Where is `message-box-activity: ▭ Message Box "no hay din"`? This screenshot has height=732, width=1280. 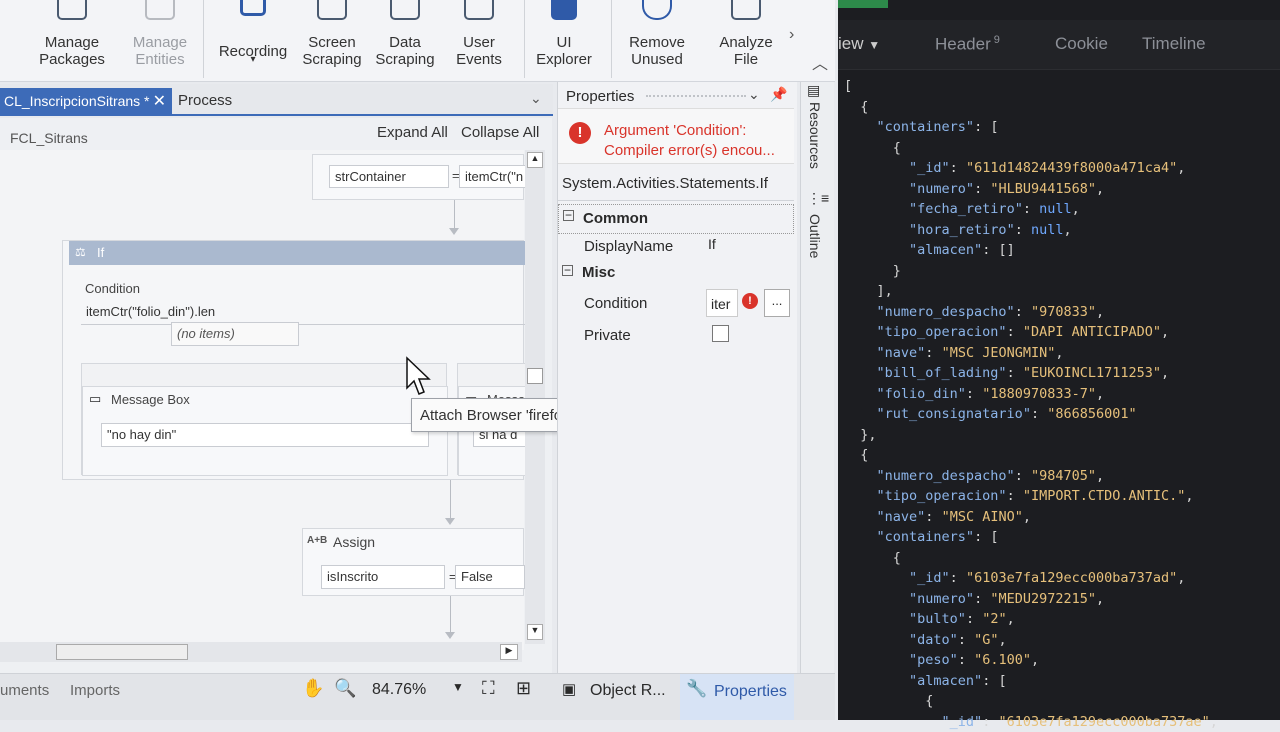
message-box-activity: ▭ Message Box "no hay din" is located at coordinates (265, 431).